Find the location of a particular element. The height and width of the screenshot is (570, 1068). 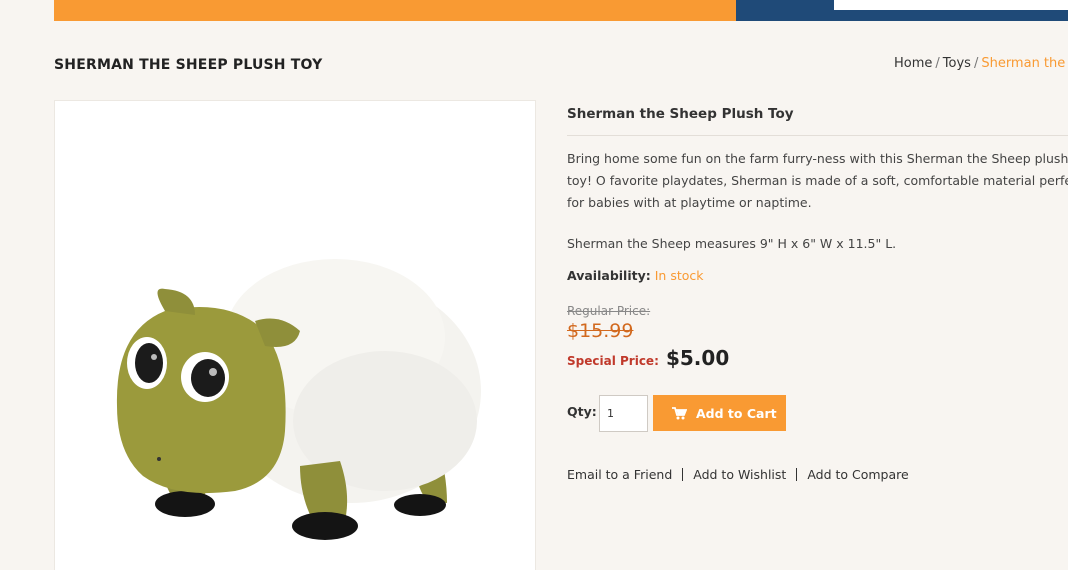

breadcrumb-home: Home is located at coordinates (913, 63).